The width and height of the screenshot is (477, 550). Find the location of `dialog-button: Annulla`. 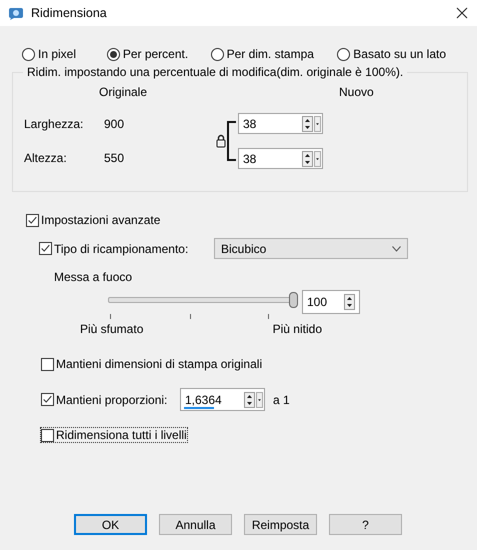

dialog-button: Annulla is located at coordinates (195, 524).